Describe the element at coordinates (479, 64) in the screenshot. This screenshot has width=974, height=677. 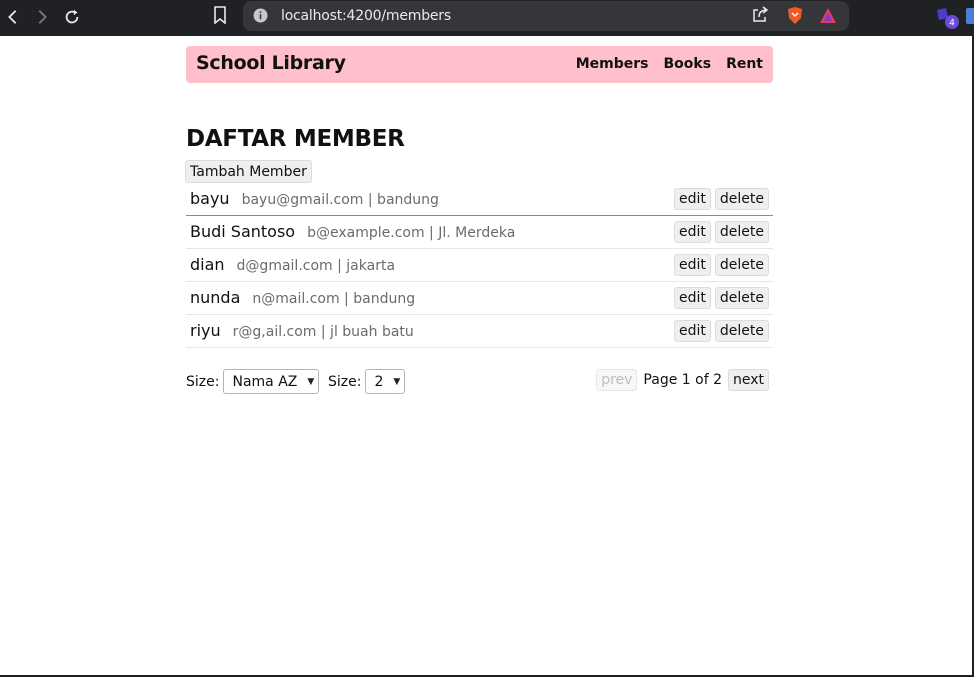
I see `app-navbar: School Library Members Books Rent` at that location.